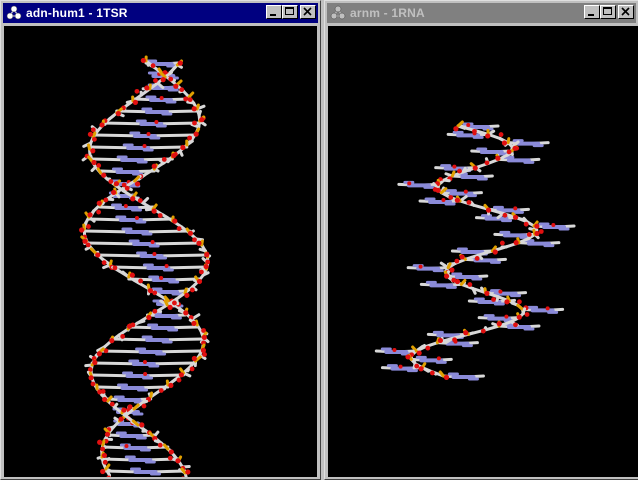 Image resolution: width=638 pixels, height=480 pixels. What do you see at coordinates (481, 13) in the screenshot?
I see `title-bar: arnm - 1RNA` at bounding box center [481, 13].